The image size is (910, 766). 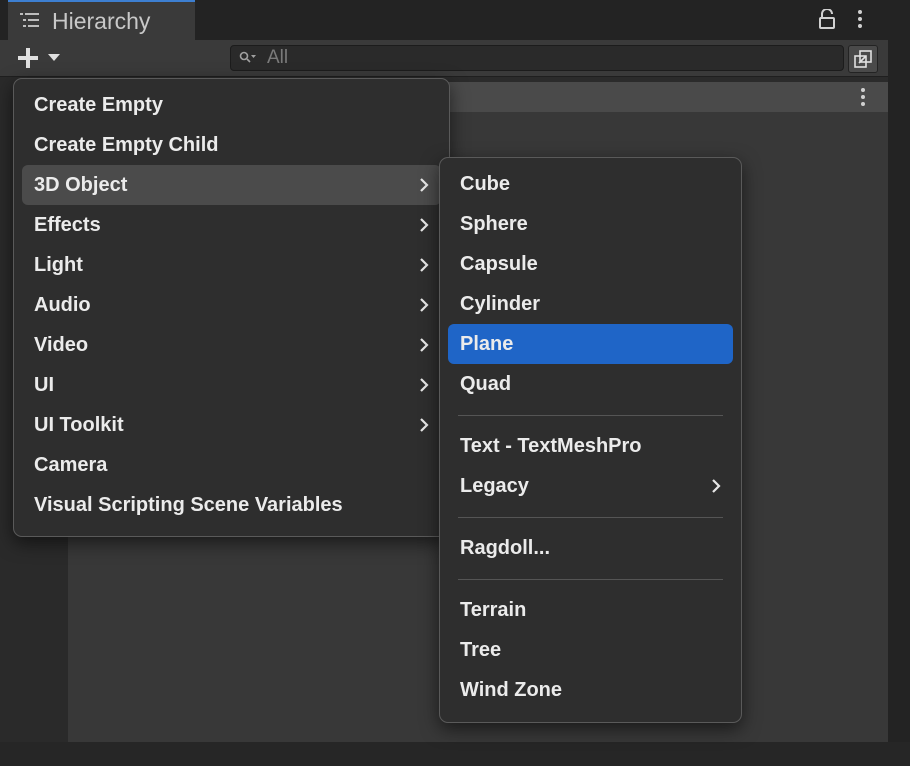 What do you see at coordinates (81, 185) in the screenshot?
I see `menu-item-label: 3D Object` at bounding box center [81, 185].